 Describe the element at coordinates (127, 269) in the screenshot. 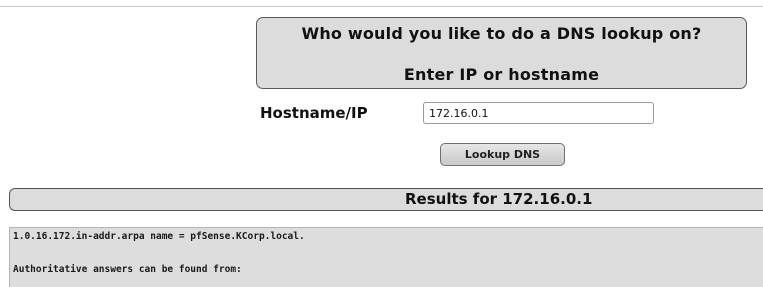

I see `result-line-authoritative: Authoritative answers can be found from:` at that location.